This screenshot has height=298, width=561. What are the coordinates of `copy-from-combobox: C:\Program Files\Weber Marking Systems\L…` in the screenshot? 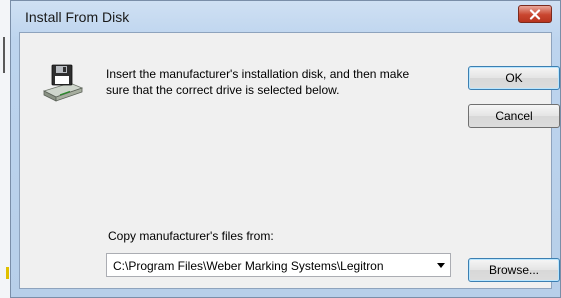 It's located at (278, 265).